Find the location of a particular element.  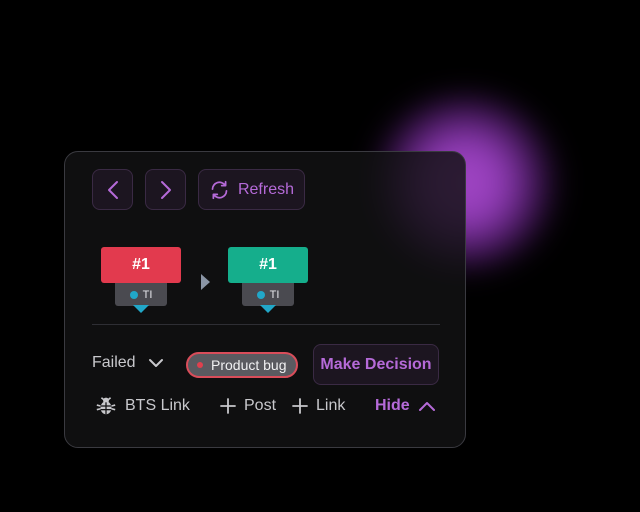

add-post-button: Post is located at coordinates (248, 406).